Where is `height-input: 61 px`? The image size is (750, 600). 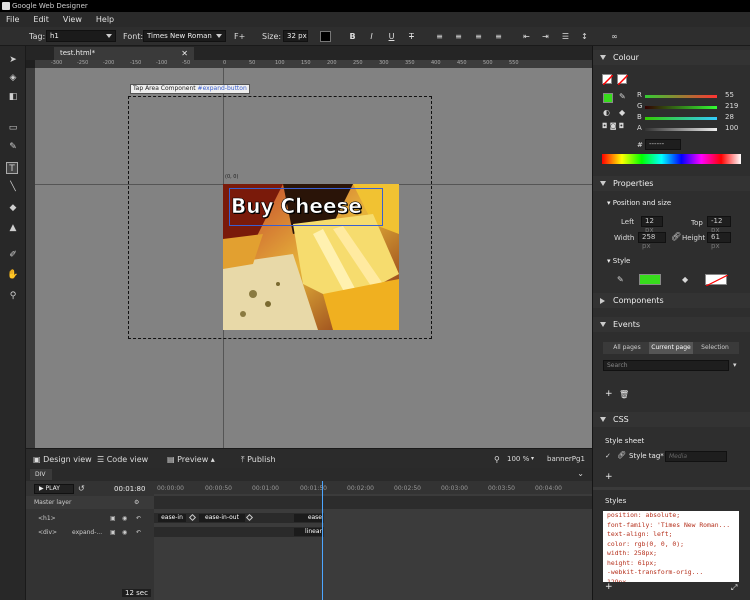
height-input: 61 px is located at coordinates (719, 241).